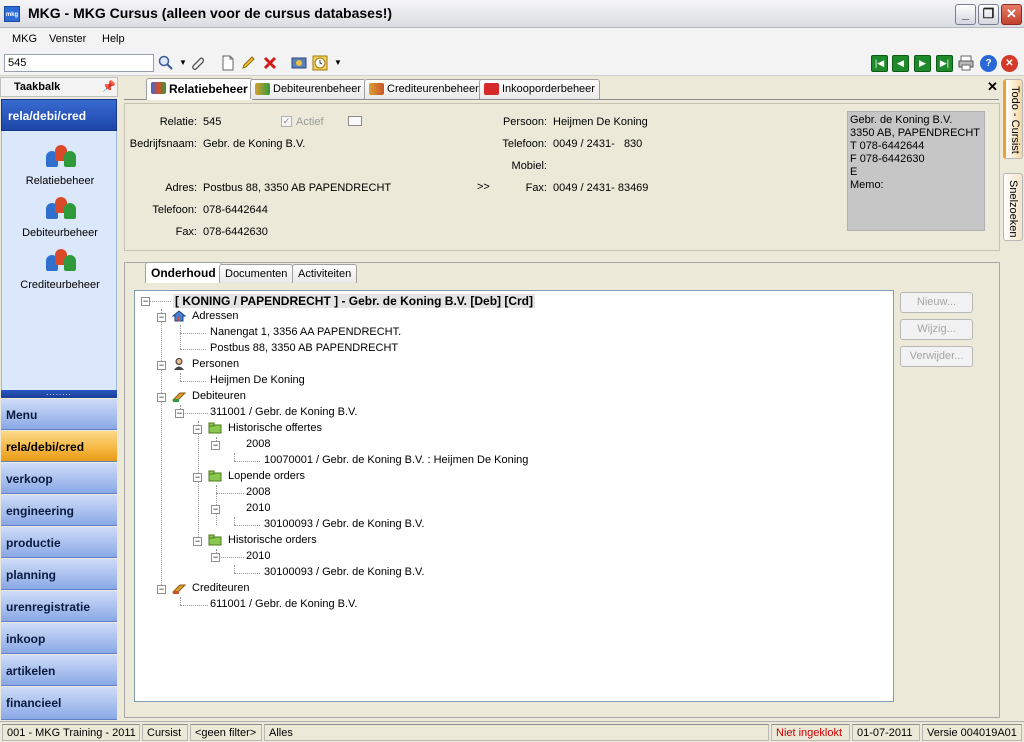  What do you see at coordinates (113, 39) in the screenshot?
I see `menu-help: Help` at bounding box center [113, 39].